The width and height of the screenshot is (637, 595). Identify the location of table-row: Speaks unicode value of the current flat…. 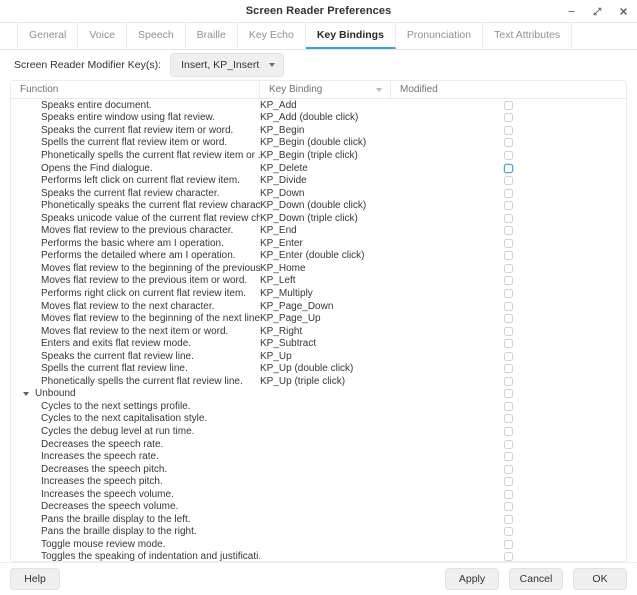
(318, 218).